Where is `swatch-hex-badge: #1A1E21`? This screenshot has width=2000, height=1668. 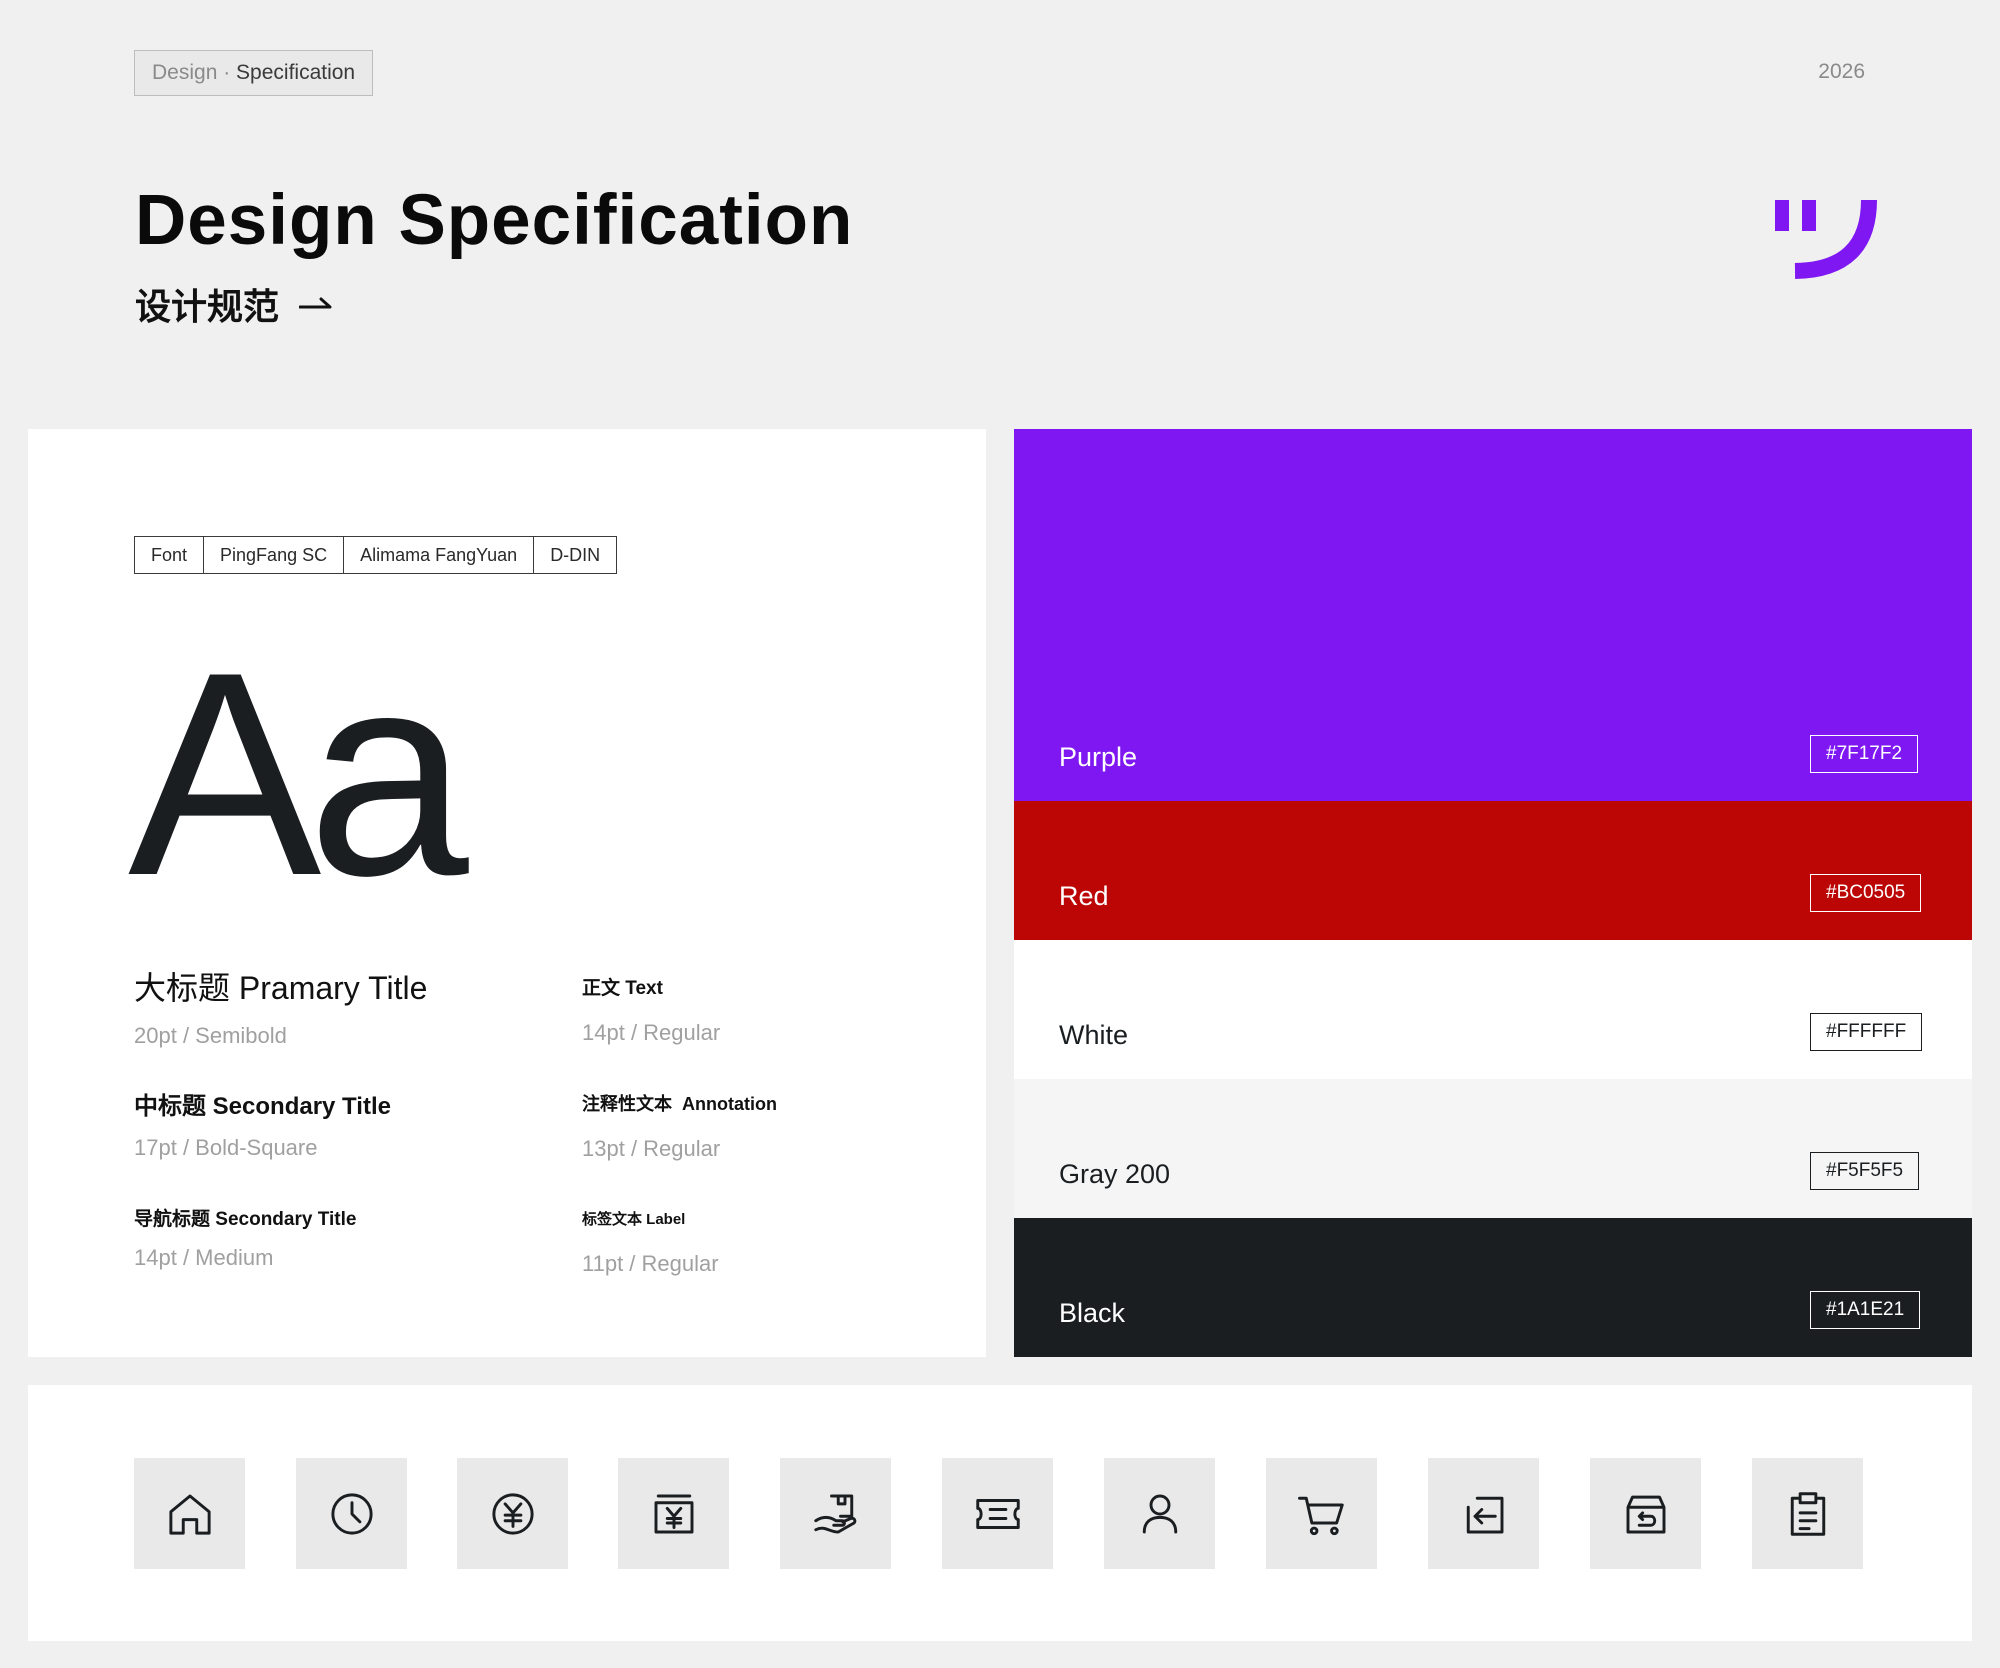 swatch-hex-badge: #1A1E21 is located at coordinates (1865, 1310).